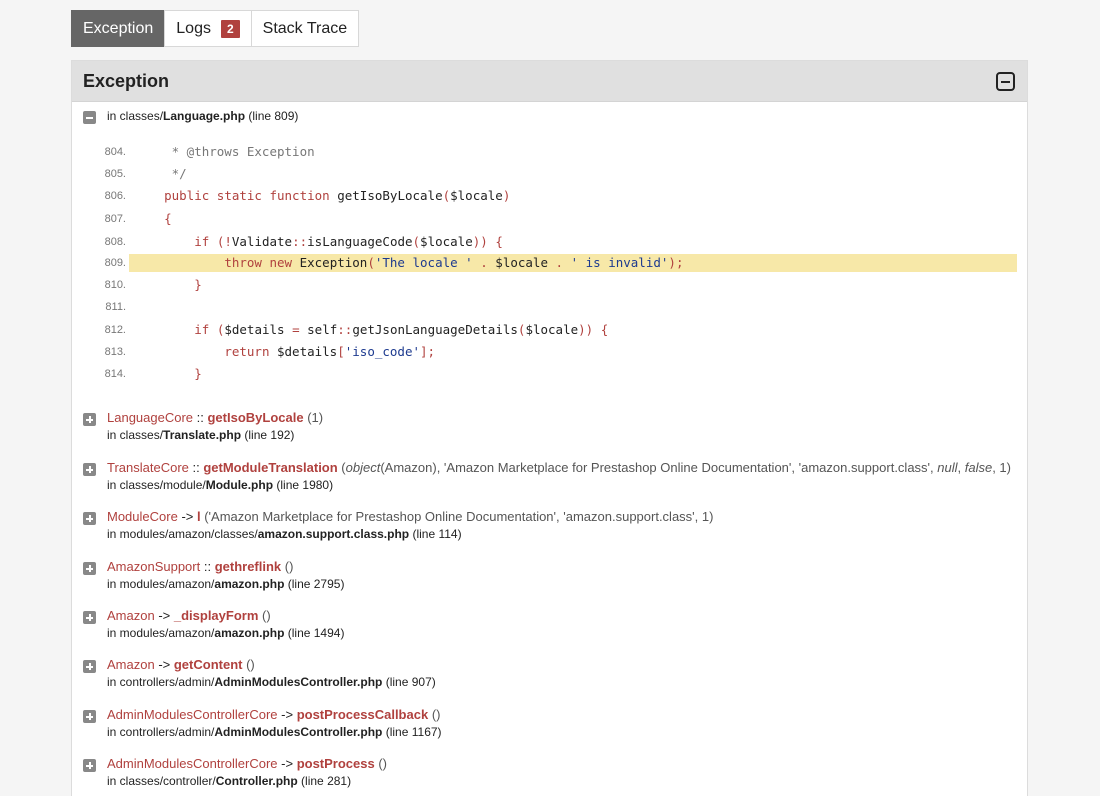 The image size is (1100, 796). Describe the element at coordinates (412, 732) in the screenshot. I see `frame-location-suffix: (line 1167)` at that location.